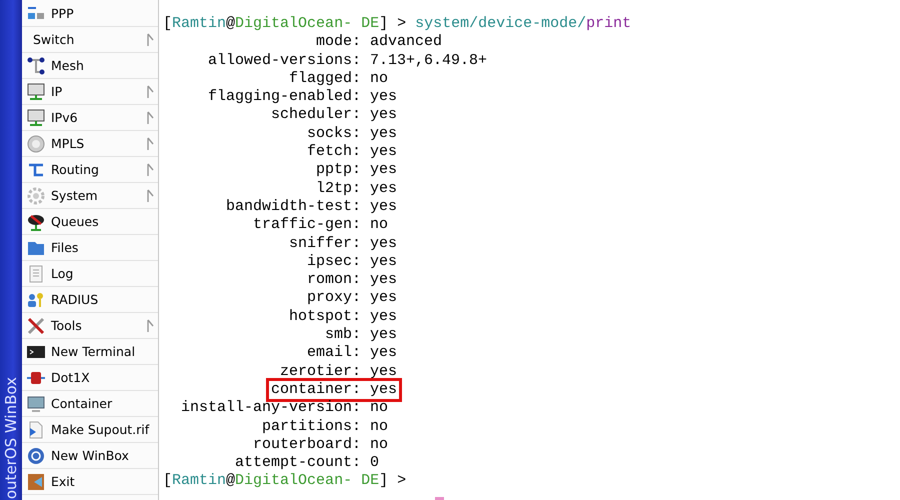 The width and height of the screenshot is (900, 500). Describe the element at coordinates (325, 79) in the screenshot. I see `field-label: flagged:` at that location.